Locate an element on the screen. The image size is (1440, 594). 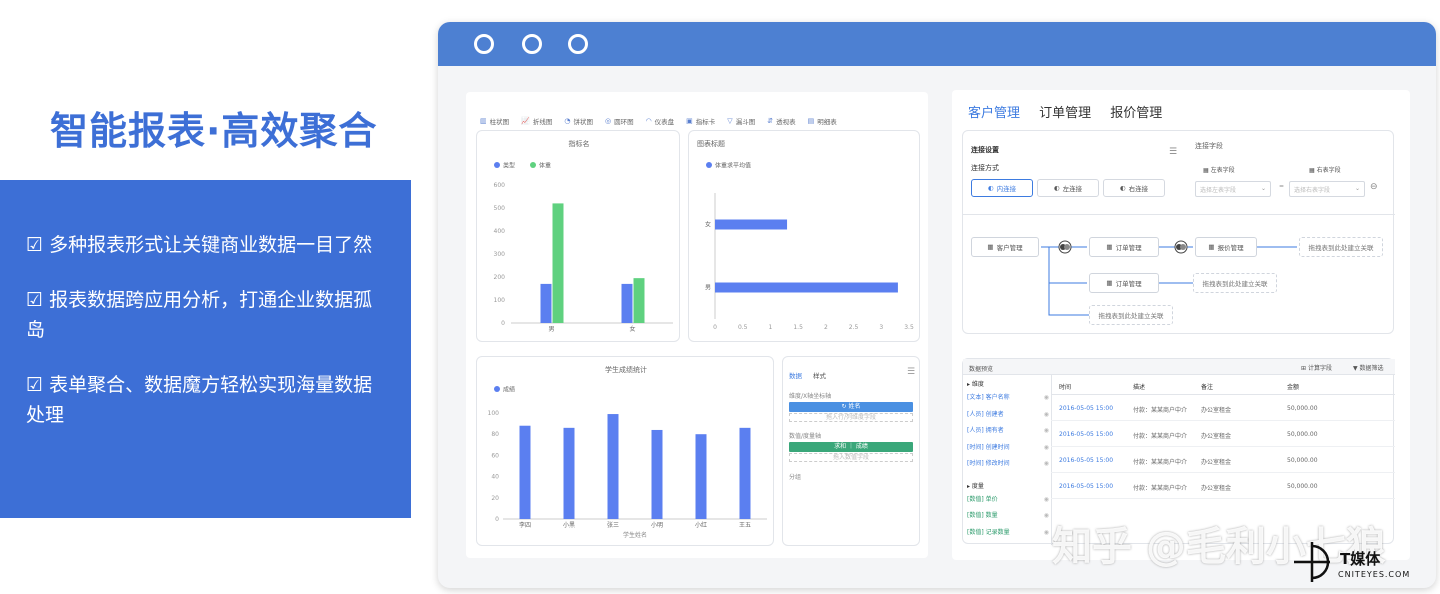
funnel-icon: ▽ is located at coordinates (730, 121).